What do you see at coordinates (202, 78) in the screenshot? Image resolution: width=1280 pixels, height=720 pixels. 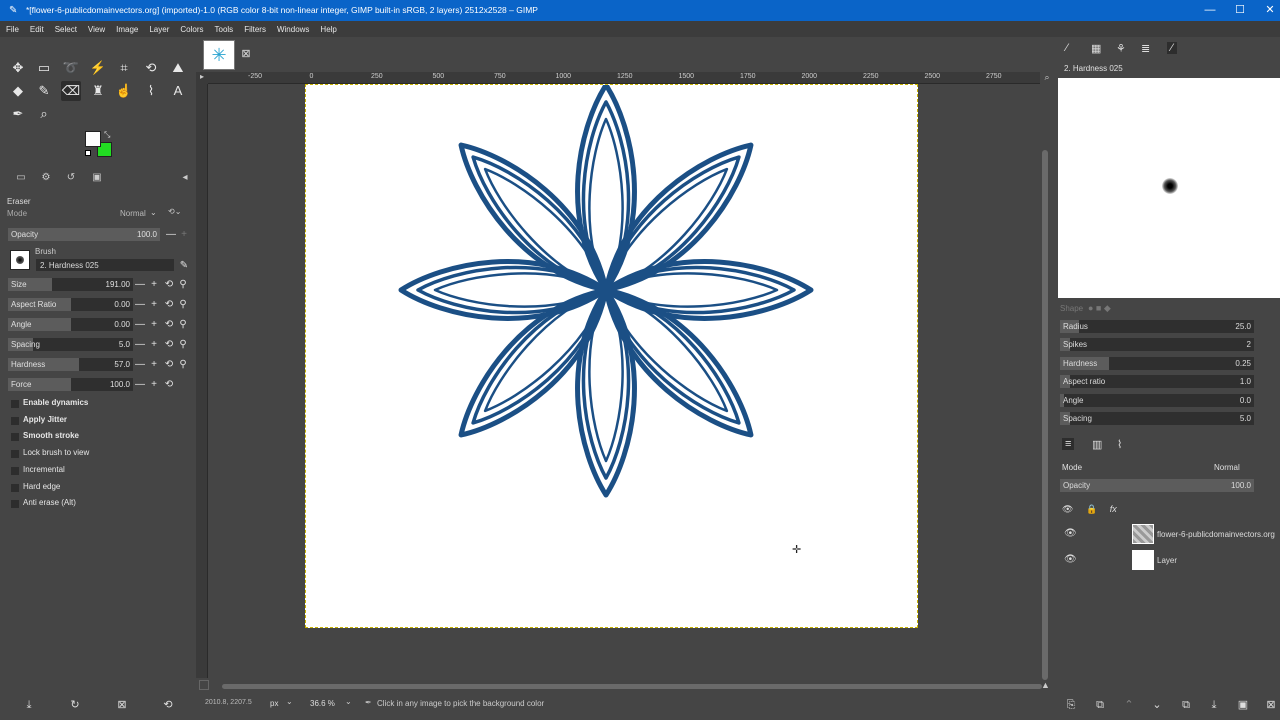 I see `quick-mask-icon: ▸` at bounding box center [202, 78].